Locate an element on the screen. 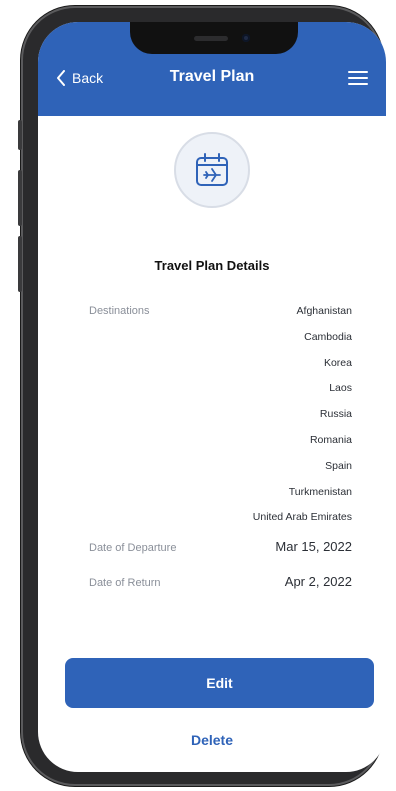 The width and height of the screenshot is (396, 791). travel-plan-badge is located at coordinates (212, 170).